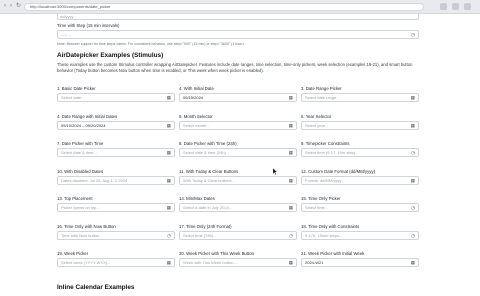 The height and width of the screenshot is (296, 480). Describe the element at coordinates (209, 171) in the screenshot. I see `field-label: 11. With Today & Clear Buttons` at that location.